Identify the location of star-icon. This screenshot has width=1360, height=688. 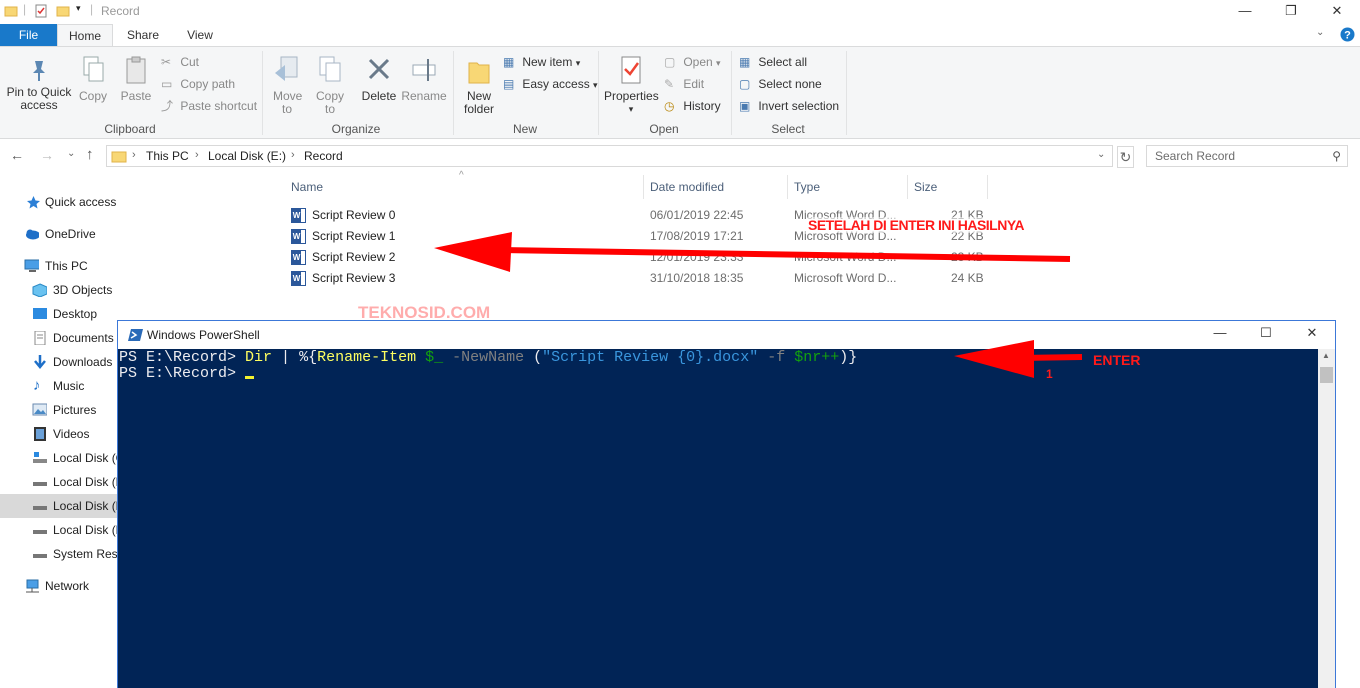
(33, 202).